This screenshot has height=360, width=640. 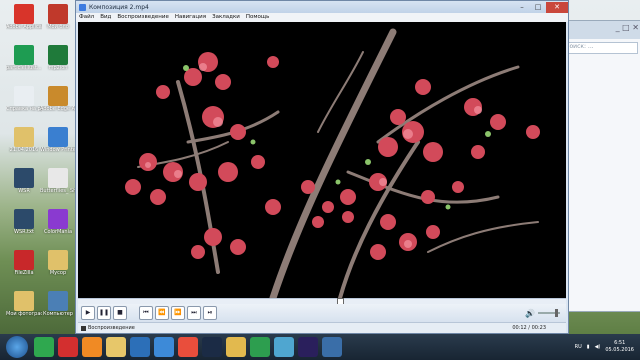 What do you see at coordinates (82, 7) in the screenshot?
I see `player-app-icon` at bounding box center [82, 7].